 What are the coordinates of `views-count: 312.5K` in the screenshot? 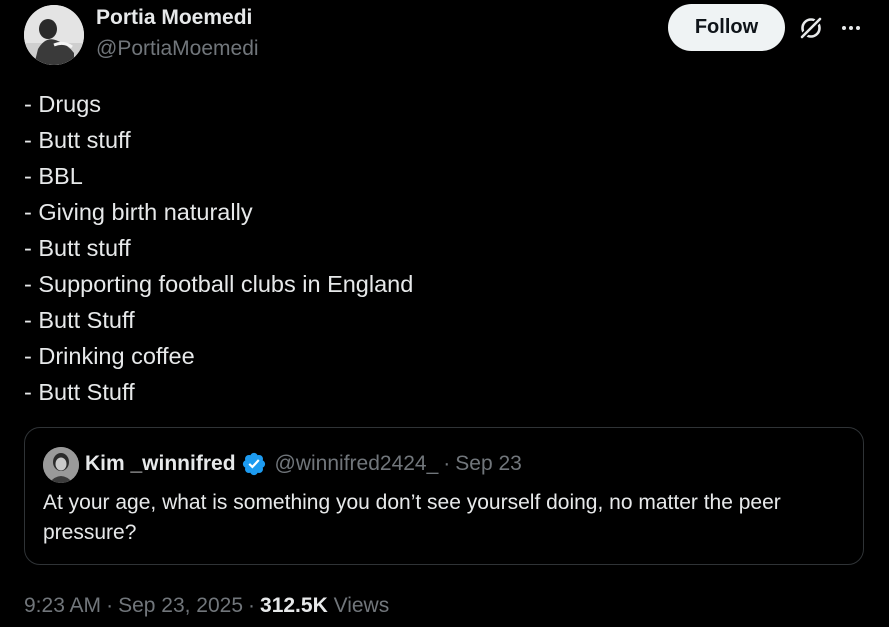 It's located at (294, 605).